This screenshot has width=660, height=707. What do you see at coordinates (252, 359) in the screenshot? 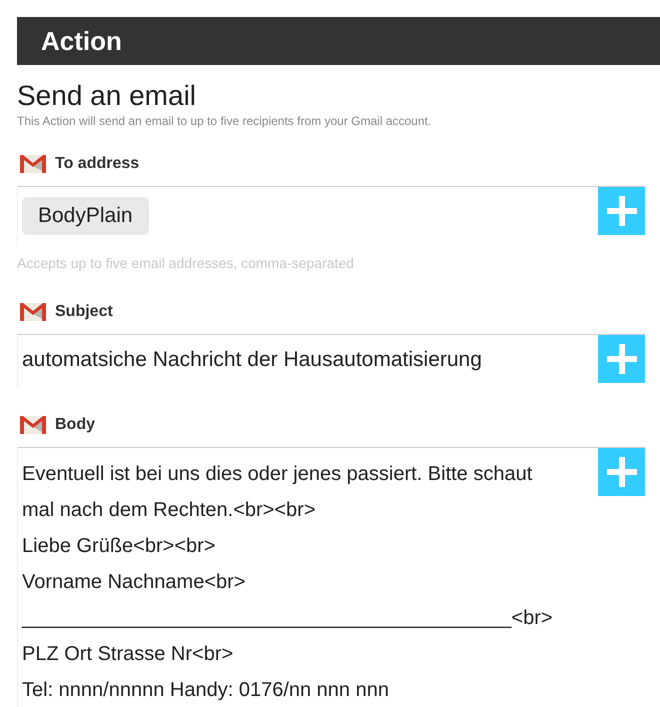
I see `subject-value: automatsiche Nachricht der Hausautomatisierung` at bounding box center [252, 359].